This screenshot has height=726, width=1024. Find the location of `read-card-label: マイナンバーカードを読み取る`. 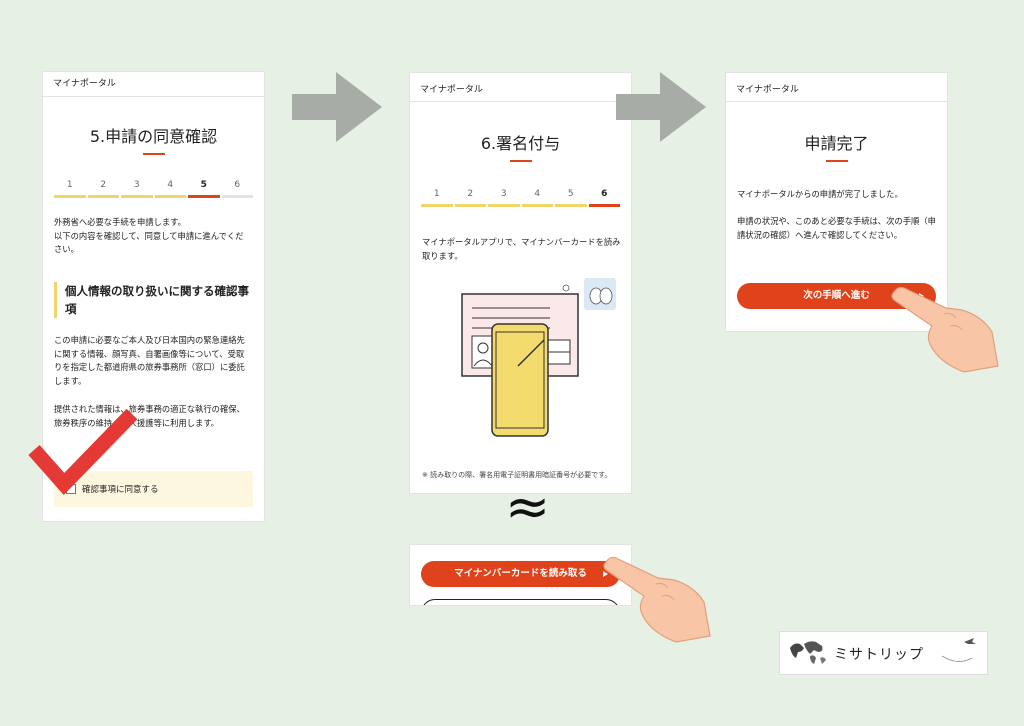

read-card-label: マイナンバーカードを読み取る is located at coordinates (520, 573).